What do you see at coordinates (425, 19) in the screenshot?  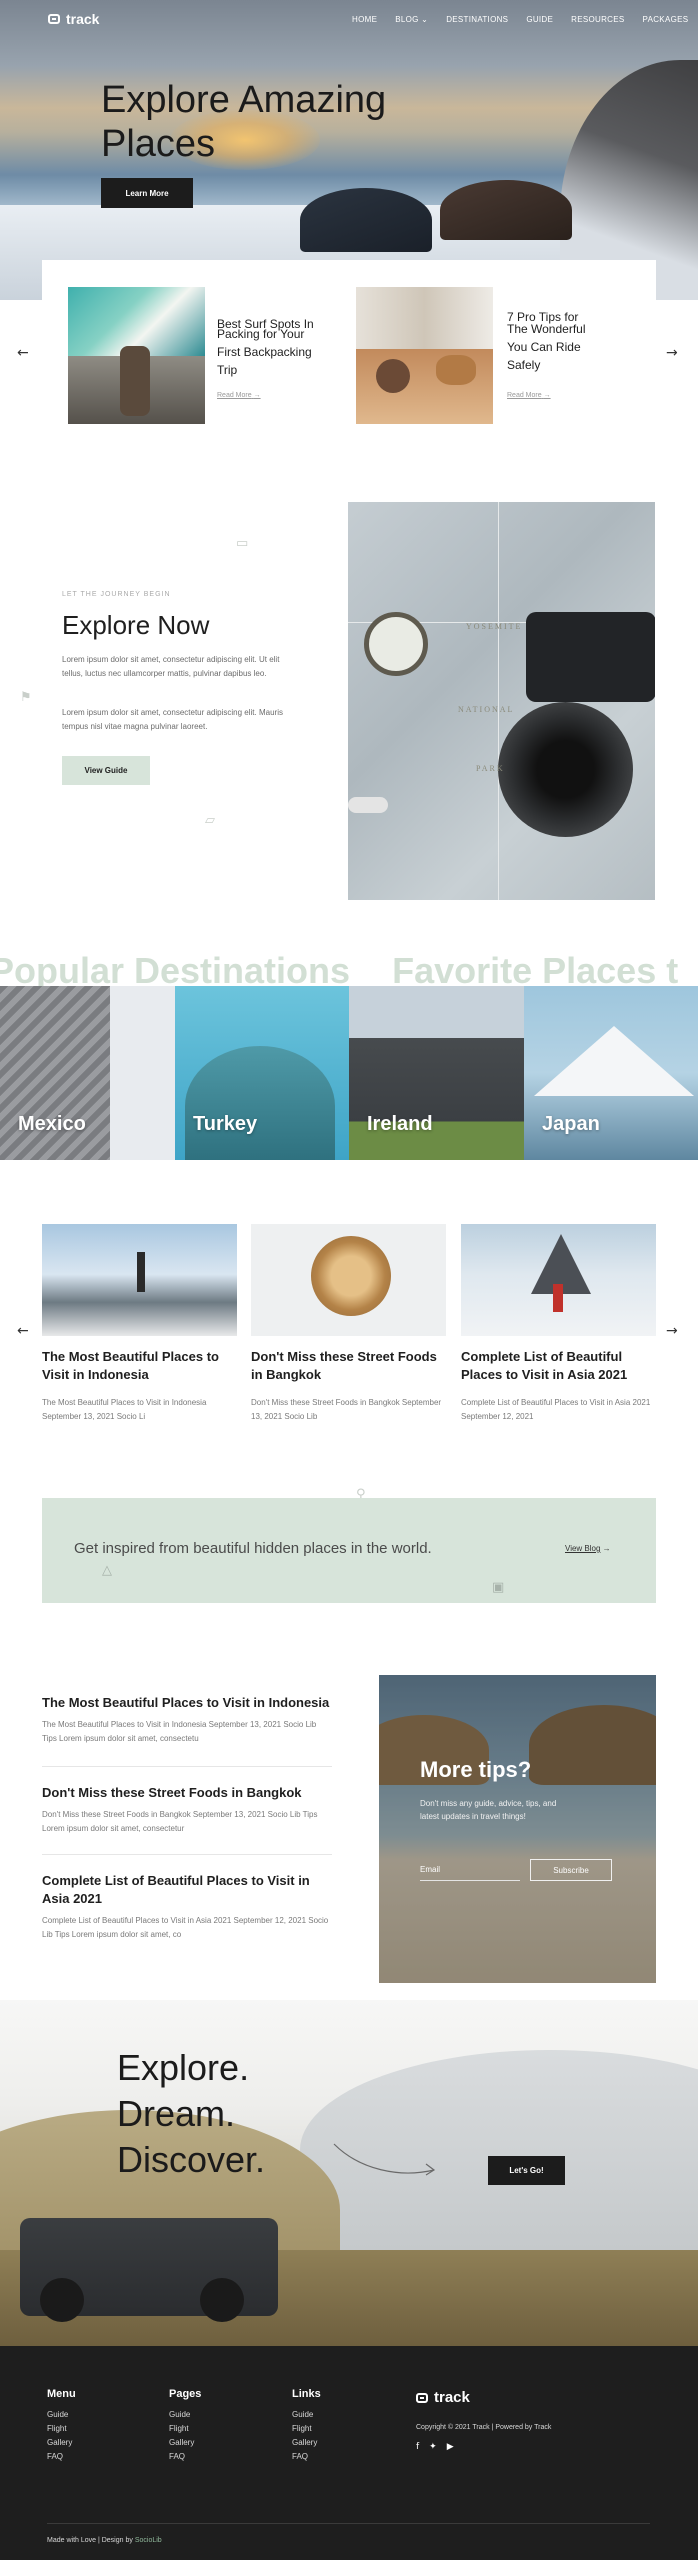 I see `chevron-down-icon: ⌄` at bounding box center [425, 19].